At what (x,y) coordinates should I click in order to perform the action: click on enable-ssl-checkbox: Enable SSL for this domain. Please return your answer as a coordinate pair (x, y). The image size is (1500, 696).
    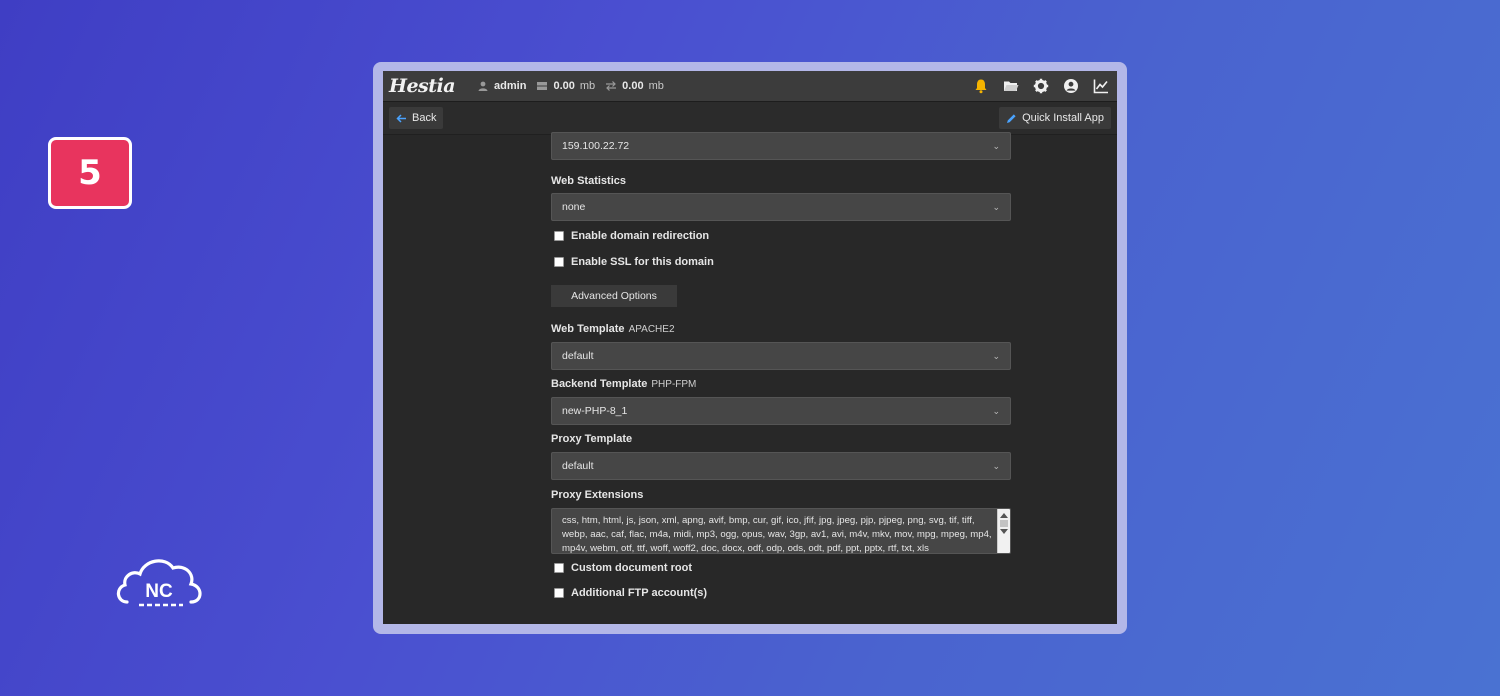
    Looking at the image, I should click on (634, 262).